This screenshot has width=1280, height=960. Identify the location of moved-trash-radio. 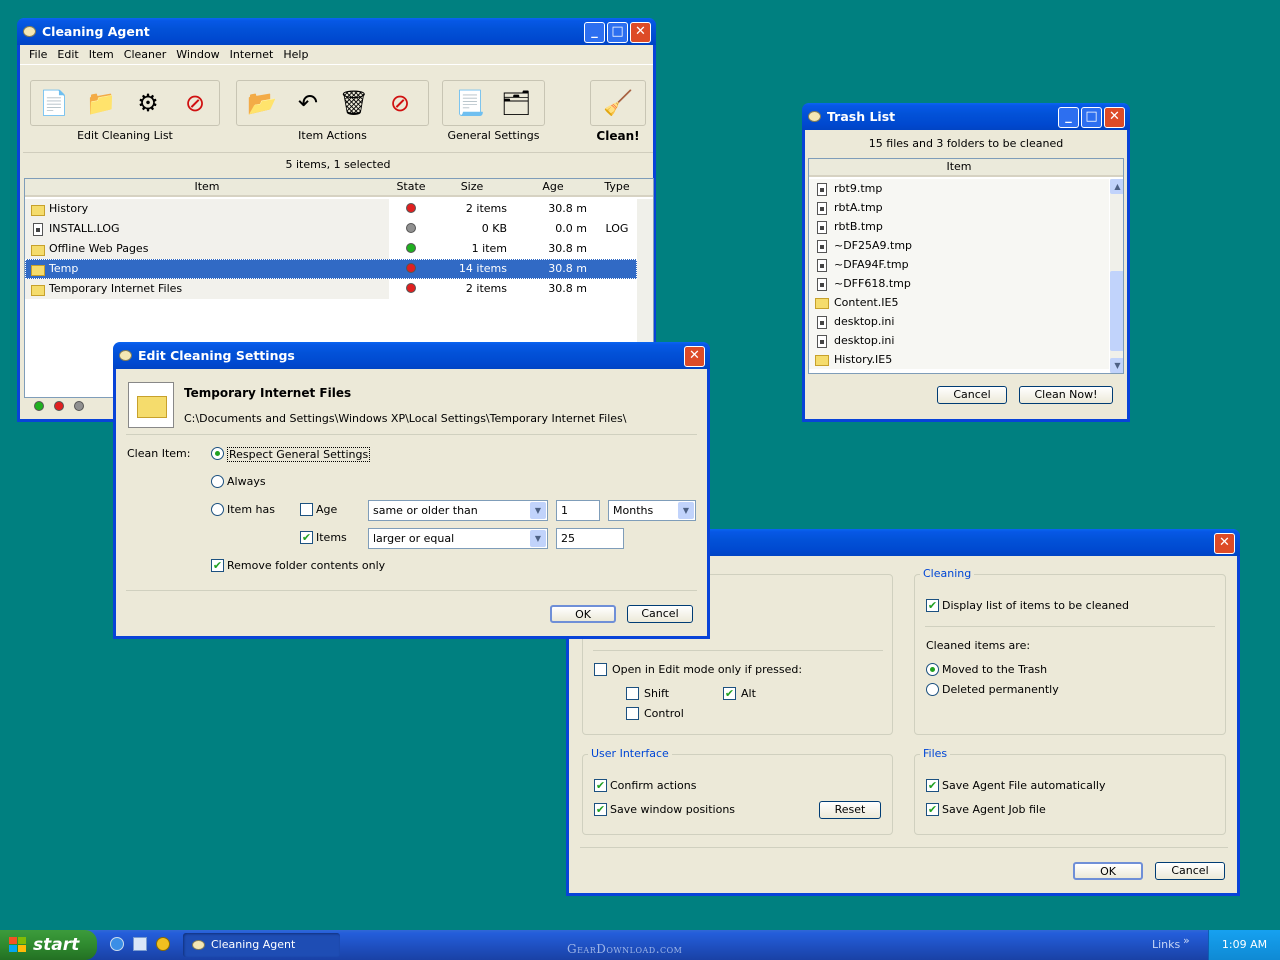
(932, 669).